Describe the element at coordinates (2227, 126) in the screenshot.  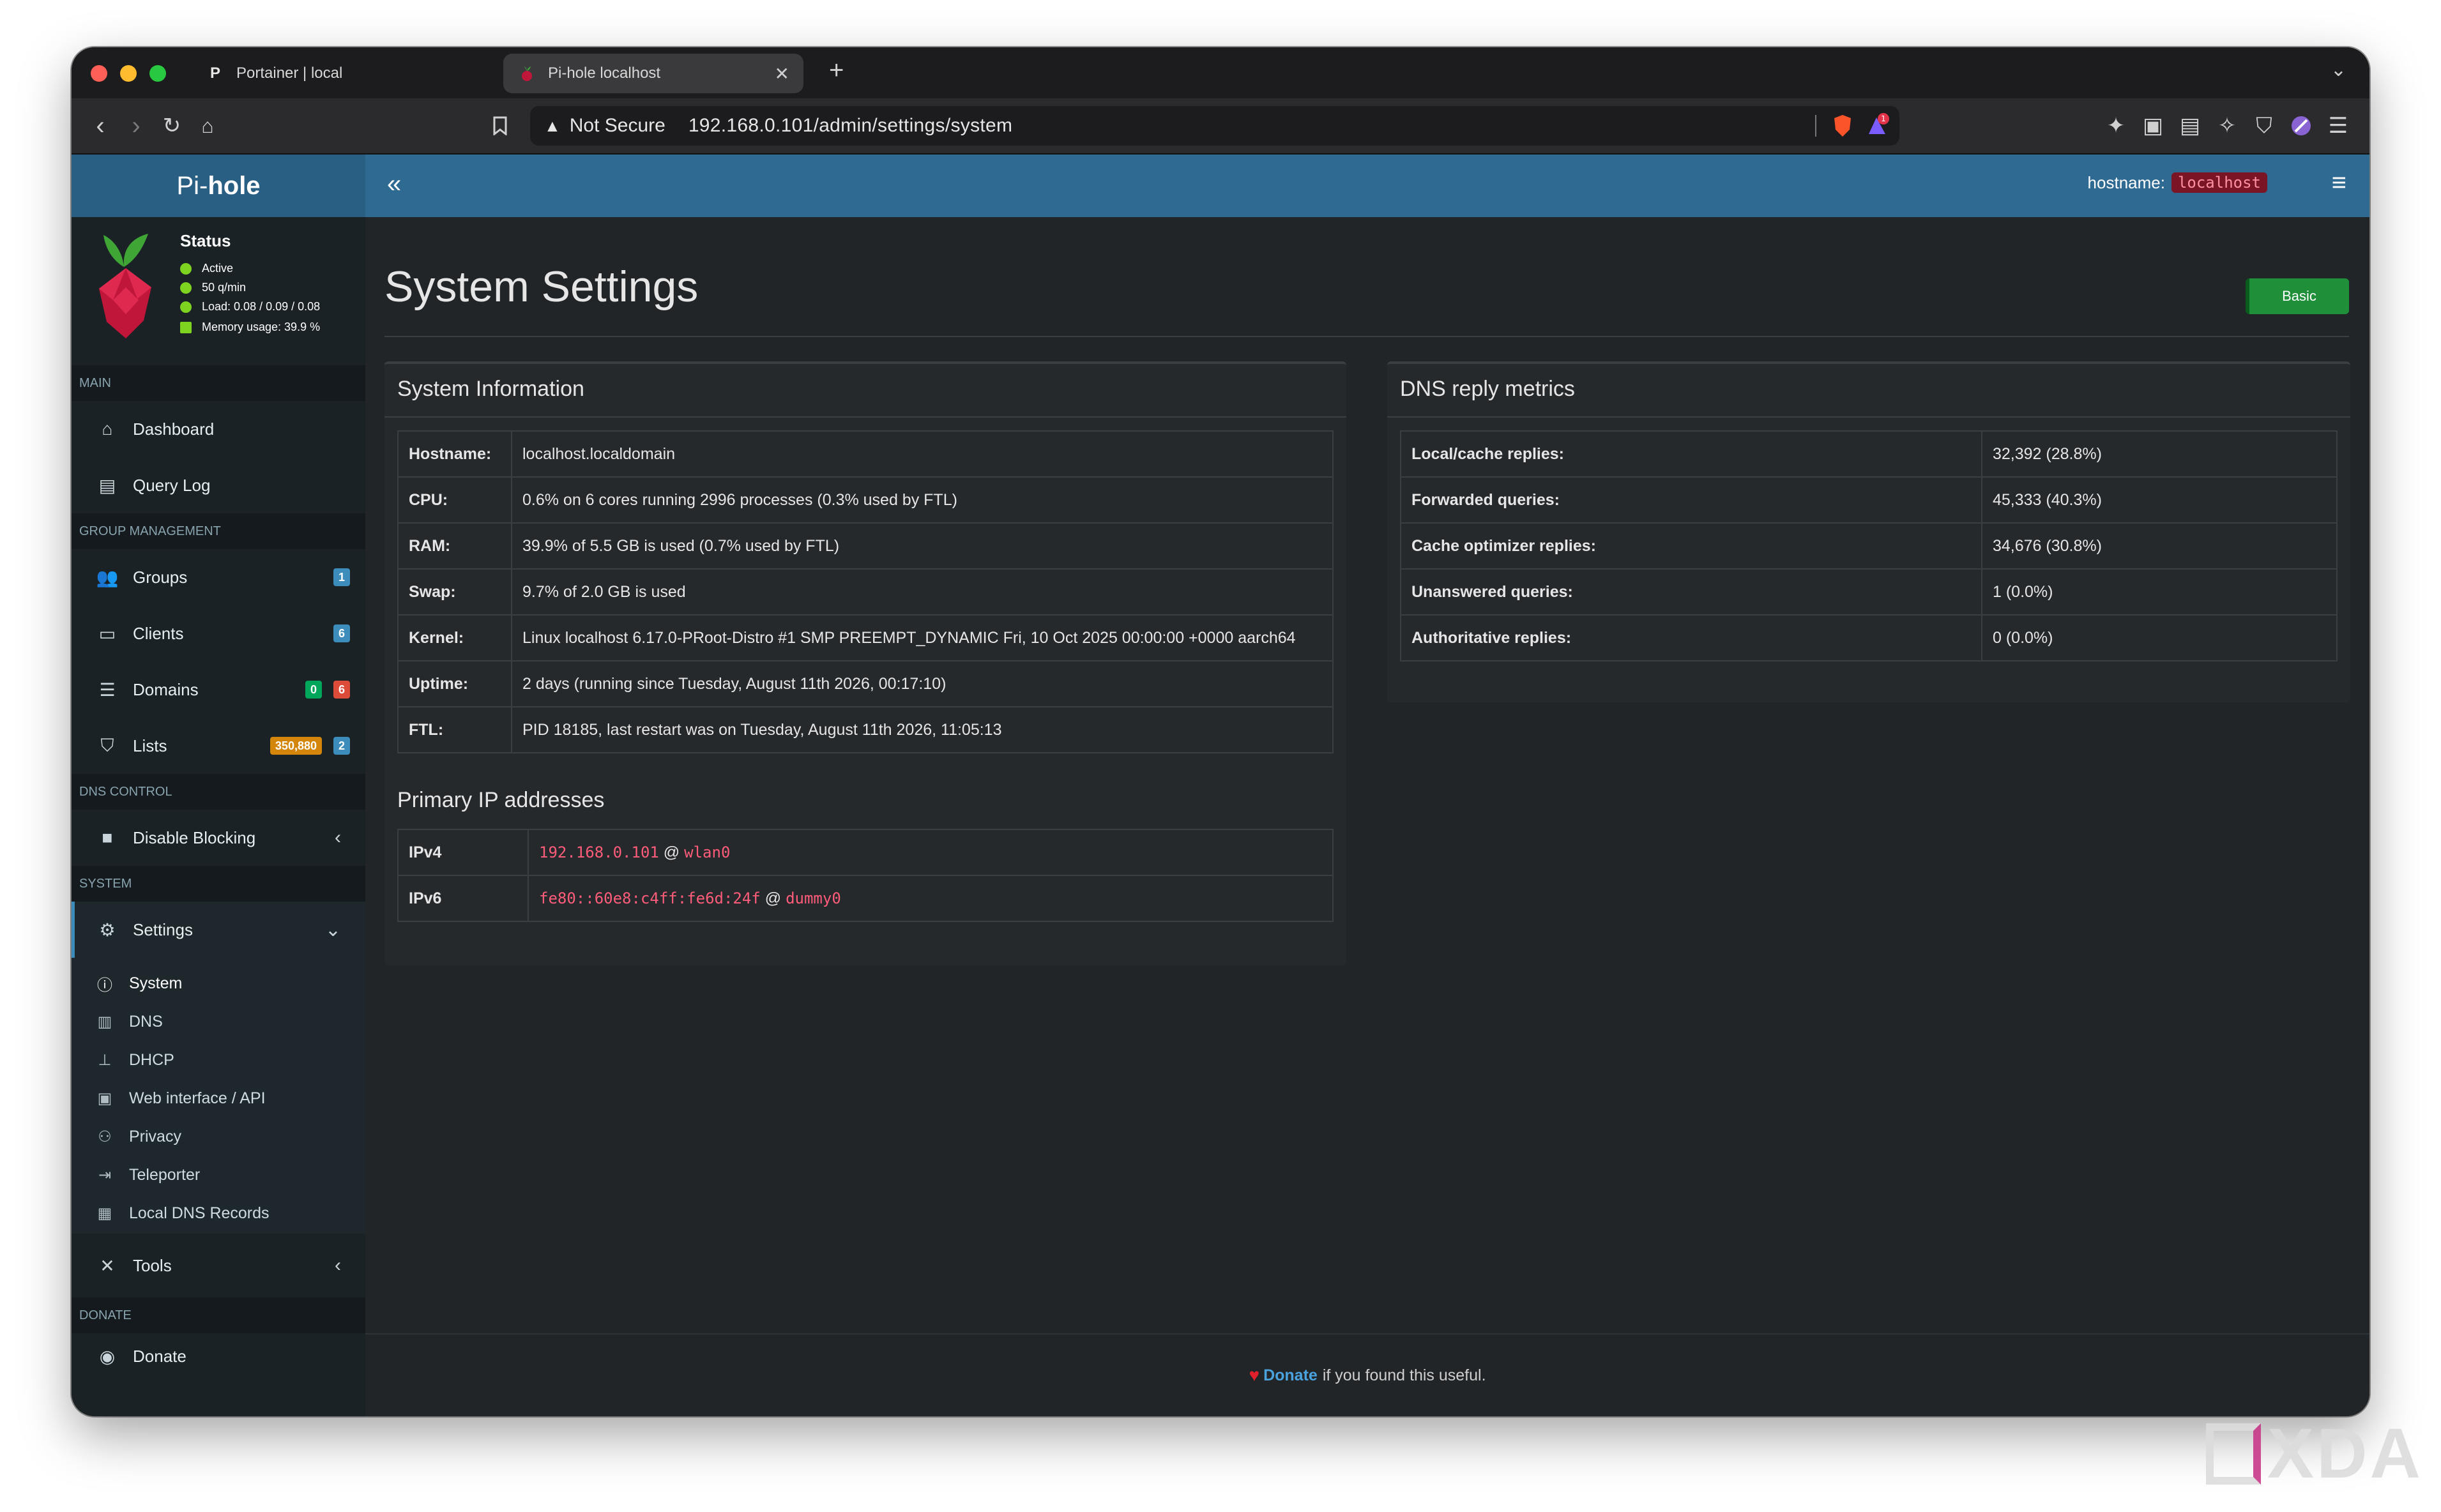
I see `leo-ai-icon: ✧` at that location.